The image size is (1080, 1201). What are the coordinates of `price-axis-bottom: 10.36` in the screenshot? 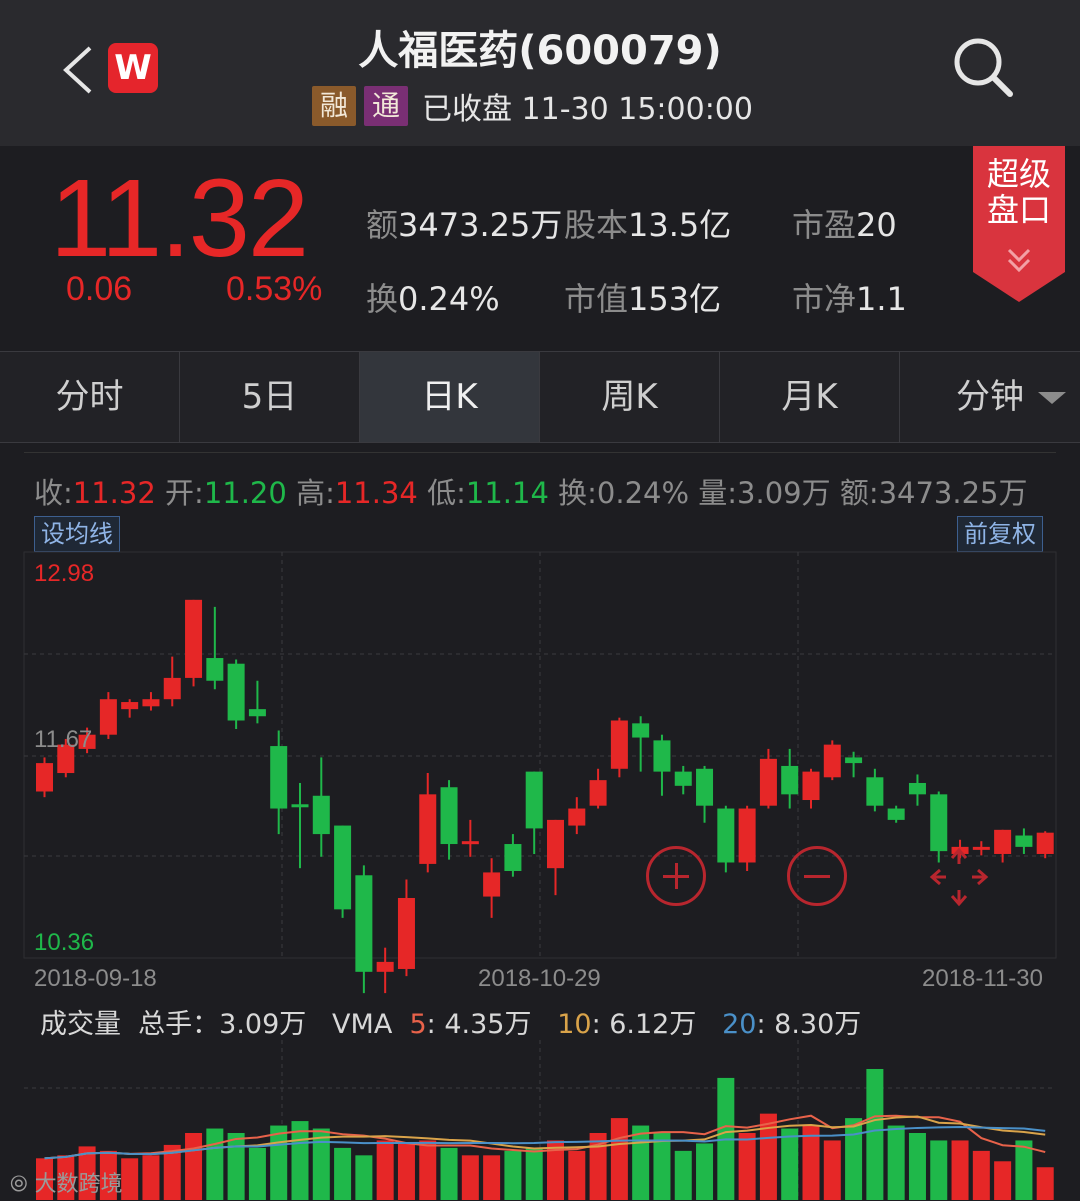 It's located at (64, 942).